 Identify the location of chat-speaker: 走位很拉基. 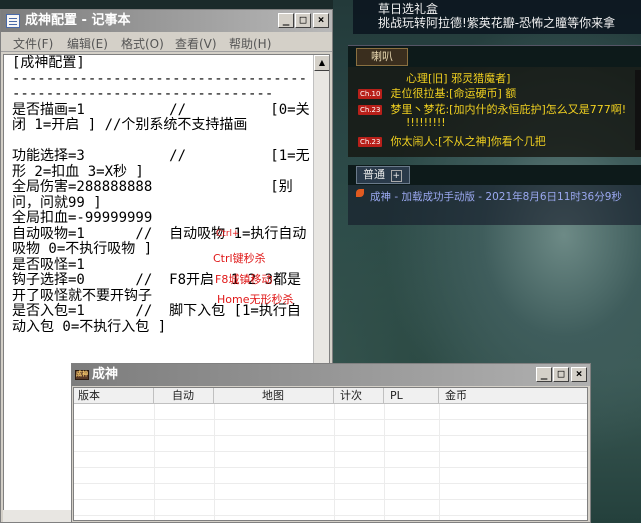
(417, 93).